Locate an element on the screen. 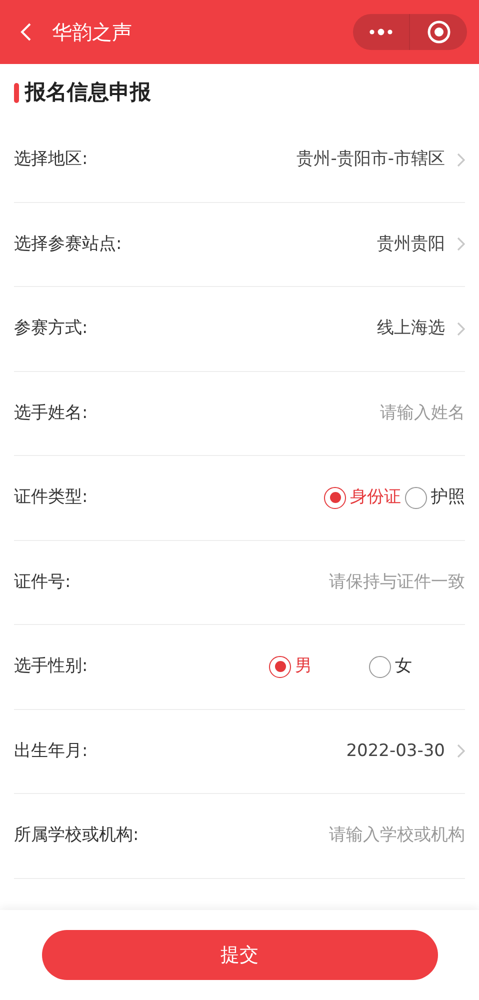 The height and width of the screenshot is (1000, 479). radio-option: 男 is located at coordinates (317, 667).